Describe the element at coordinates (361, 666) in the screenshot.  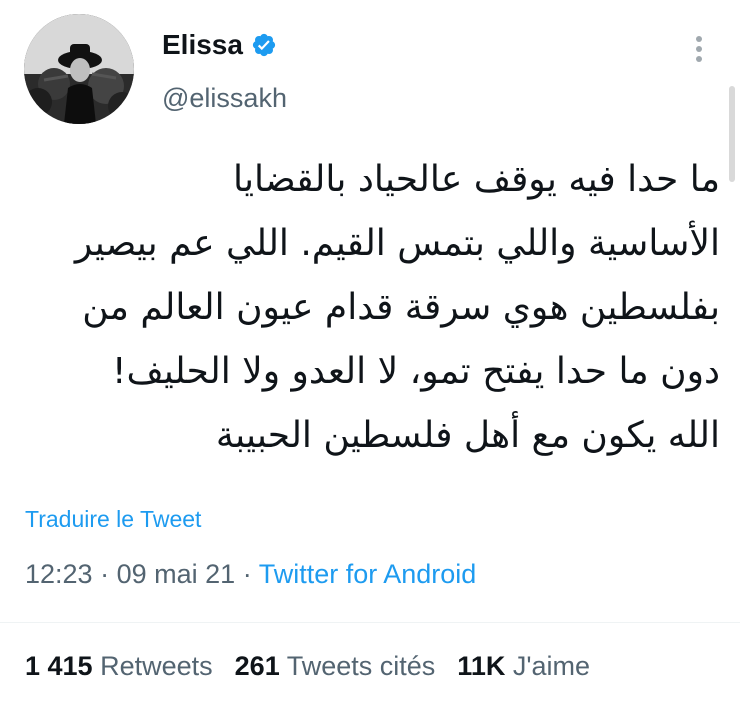
I see `quote-tweets-label: Tweets cités` at that location.